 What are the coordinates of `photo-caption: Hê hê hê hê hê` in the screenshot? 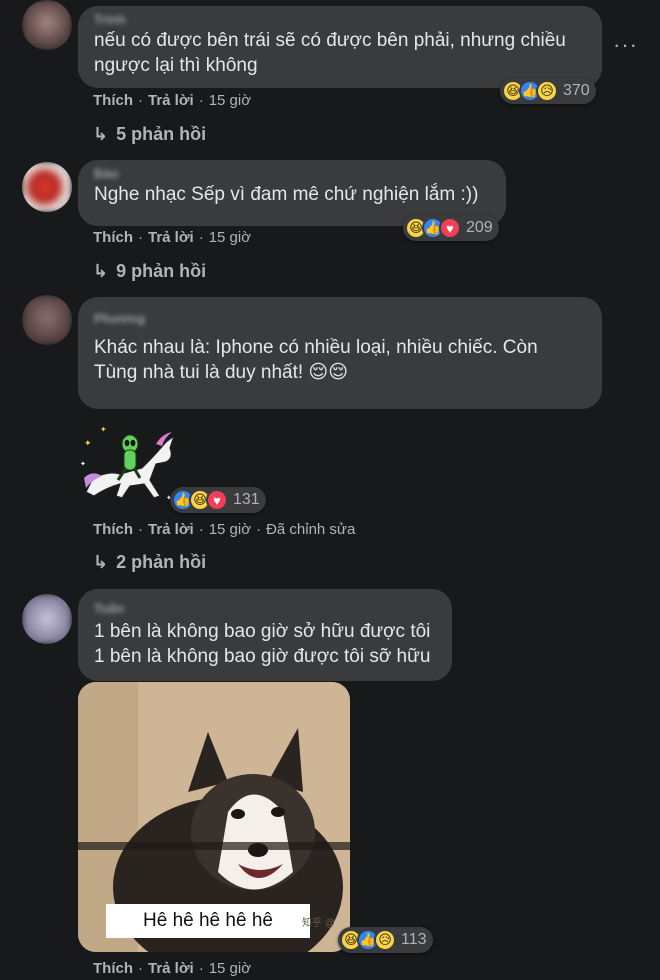 It's located at (208, 921).